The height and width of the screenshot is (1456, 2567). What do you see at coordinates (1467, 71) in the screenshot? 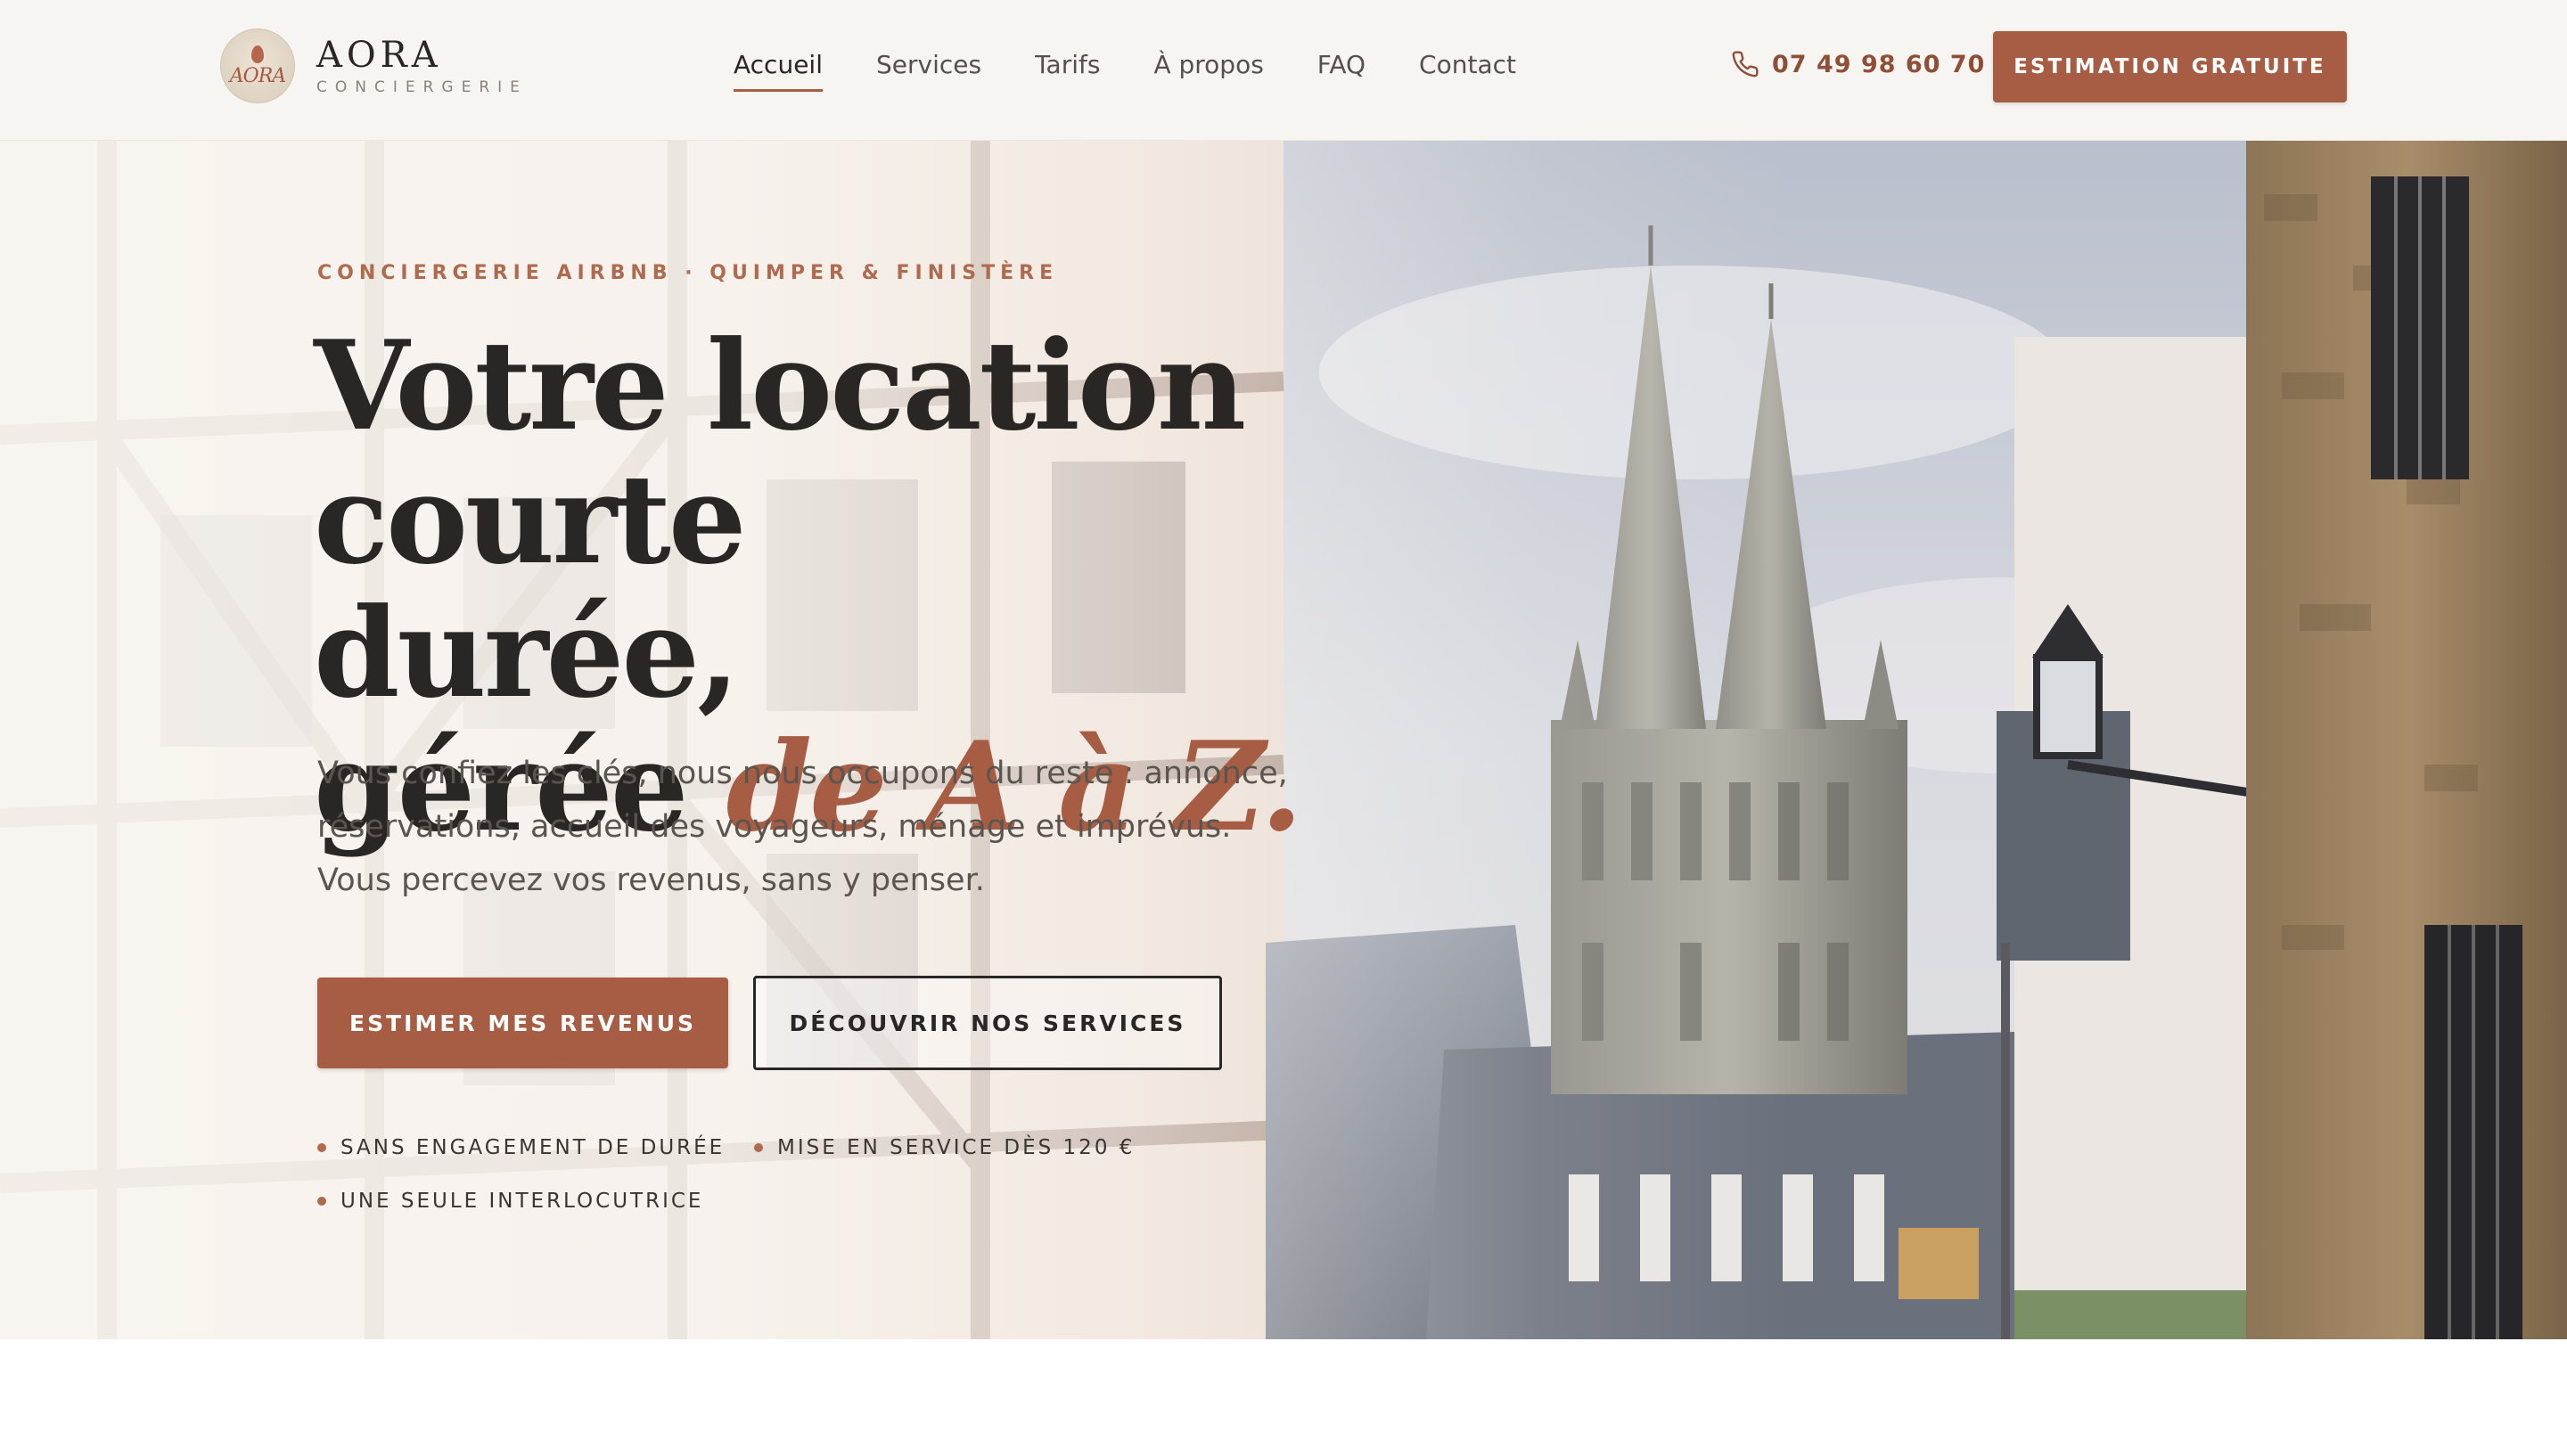
I see `nav-item-contact: Contact` at bounding box center [1467, 71].